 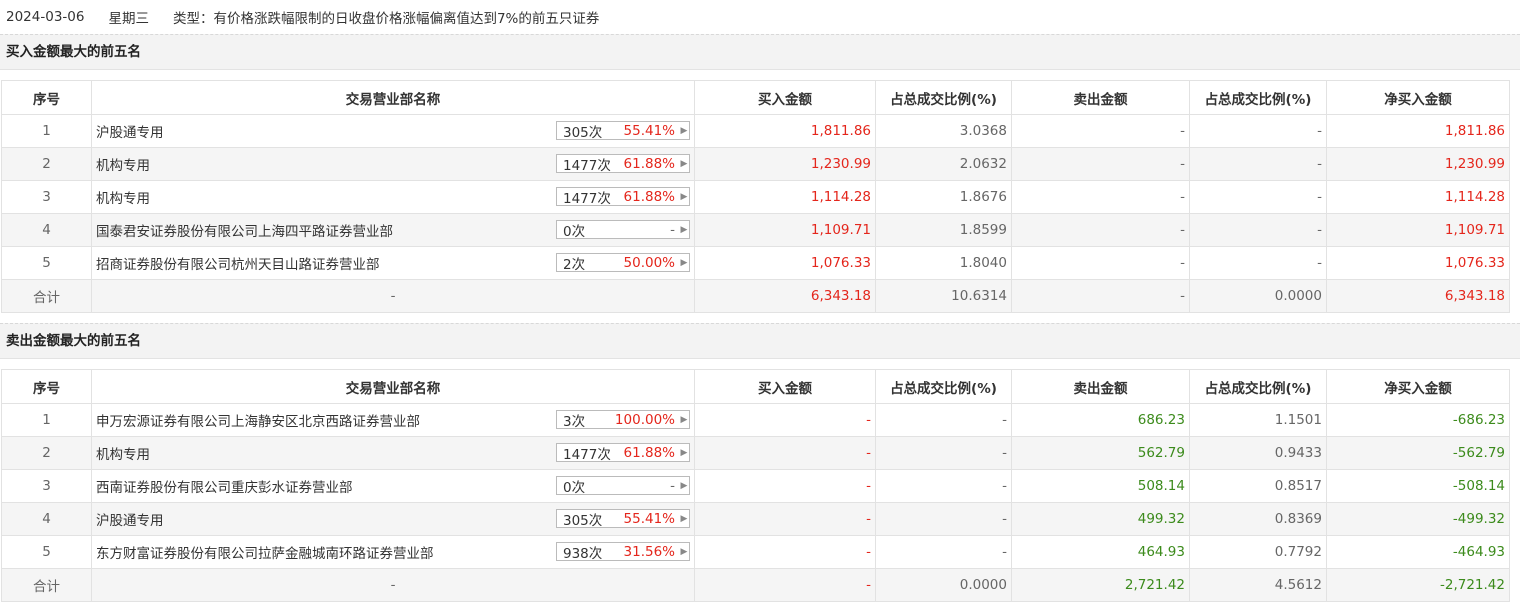 I want to click on sell-amount: 499.32, so click(x=1100, y=519).